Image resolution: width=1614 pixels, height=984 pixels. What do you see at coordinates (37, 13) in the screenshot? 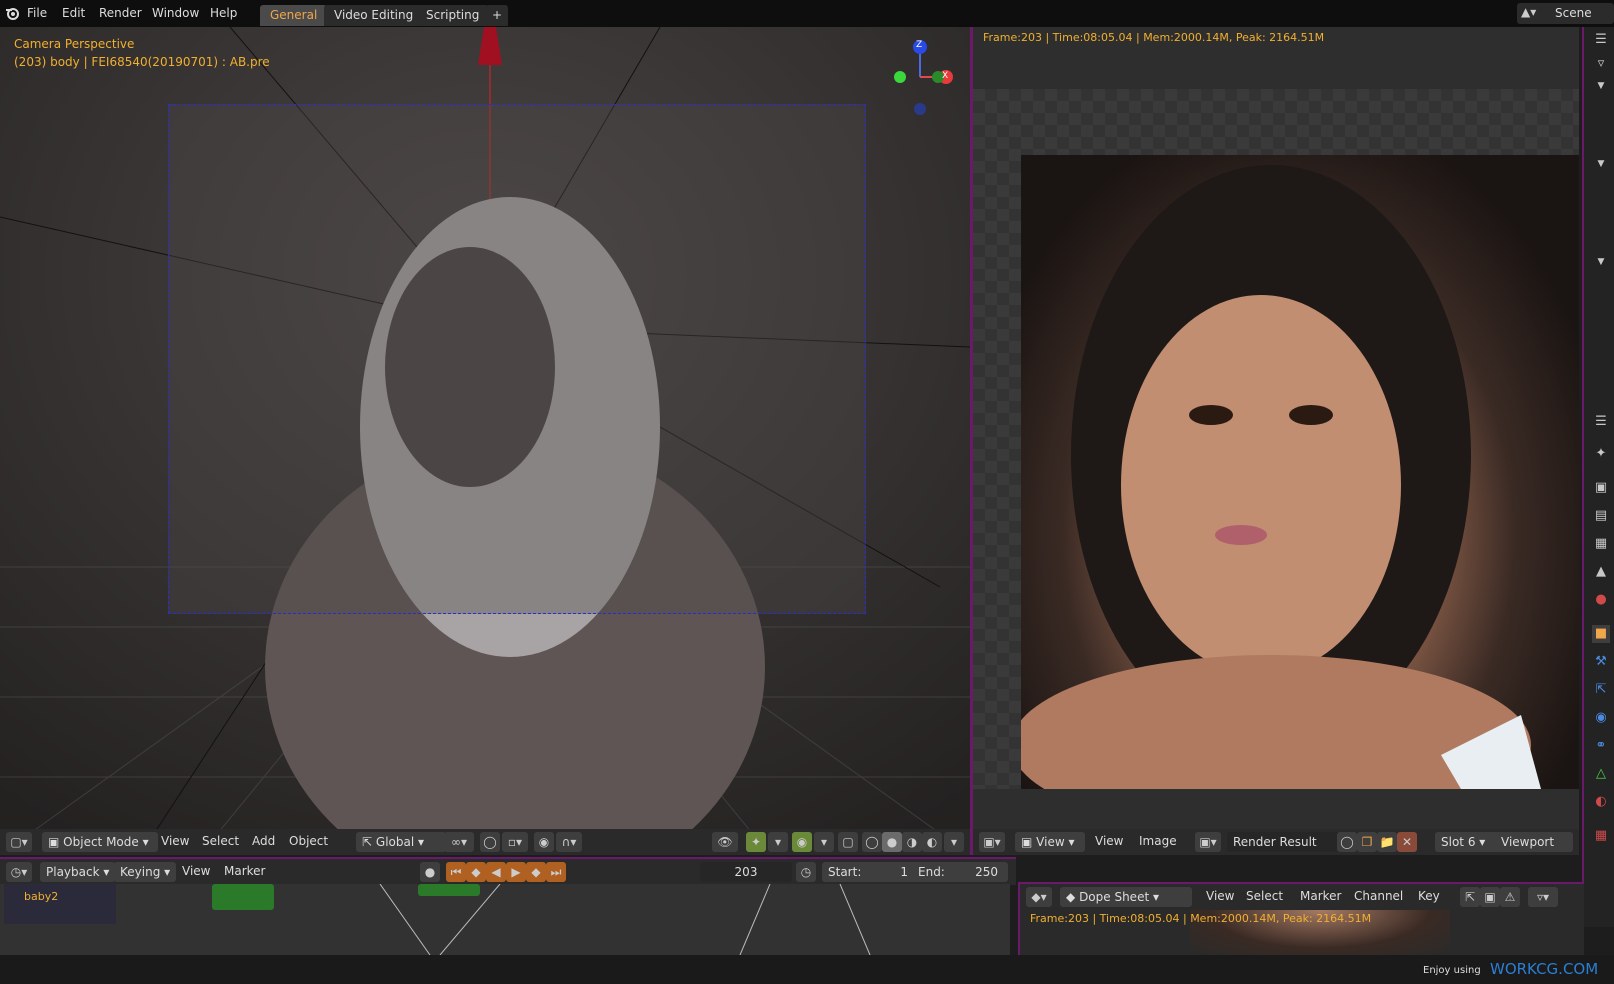
I see `menu-file: File` at bounding box center [37, 13].